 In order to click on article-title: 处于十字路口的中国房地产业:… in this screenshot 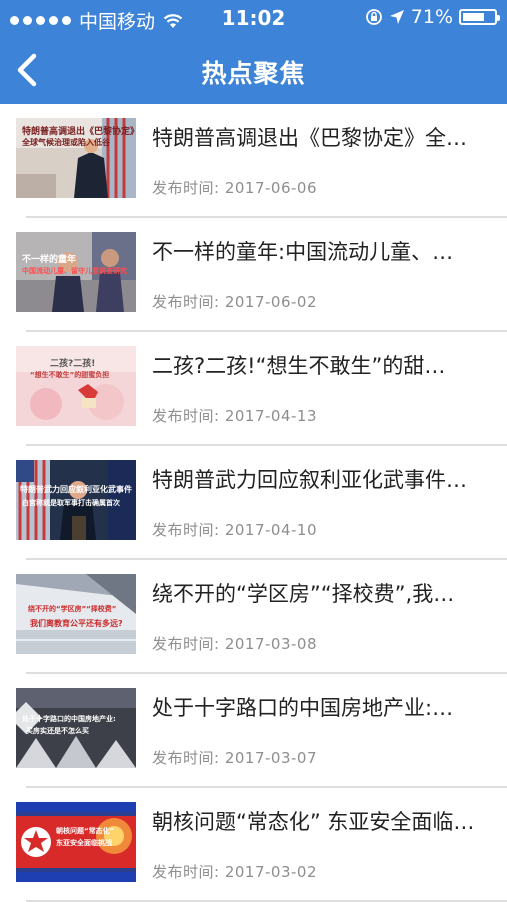, I will do `click(303, 708)`.